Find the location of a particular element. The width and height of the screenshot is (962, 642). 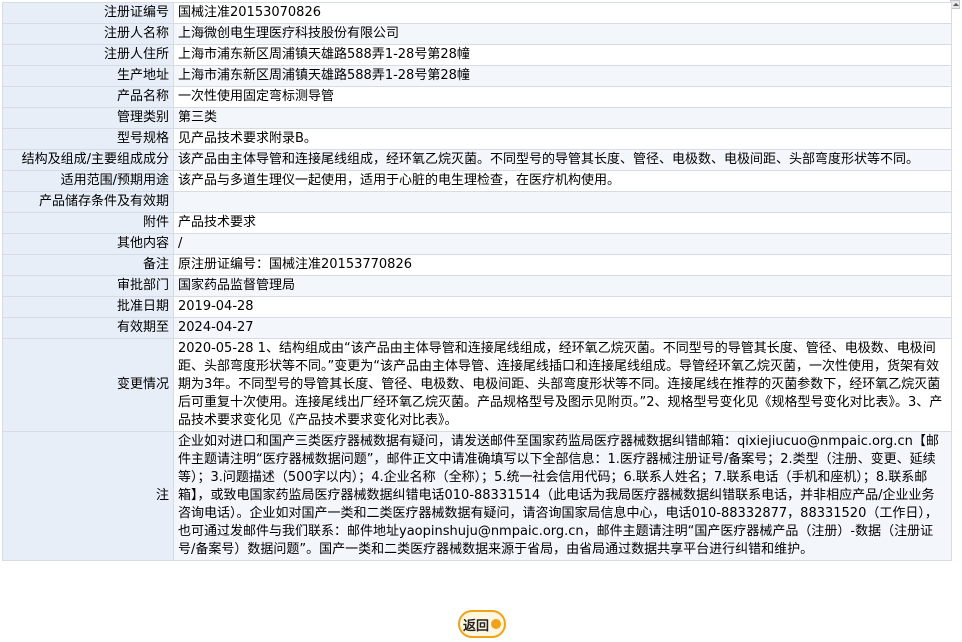

table-row: 有效期至 2024-04-27 is located at coordinates (477, 328).